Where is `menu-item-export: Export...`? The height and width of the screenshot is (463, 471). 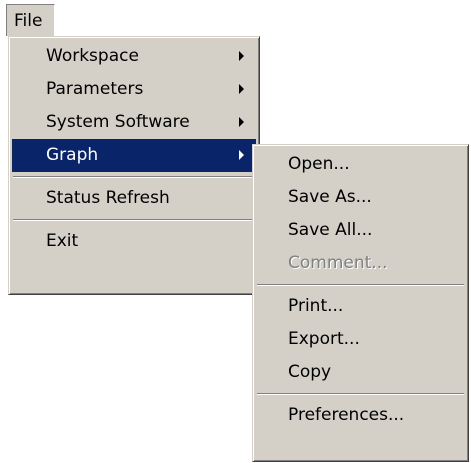
menu-item-export: Export... is located at coordinates (360, 339).